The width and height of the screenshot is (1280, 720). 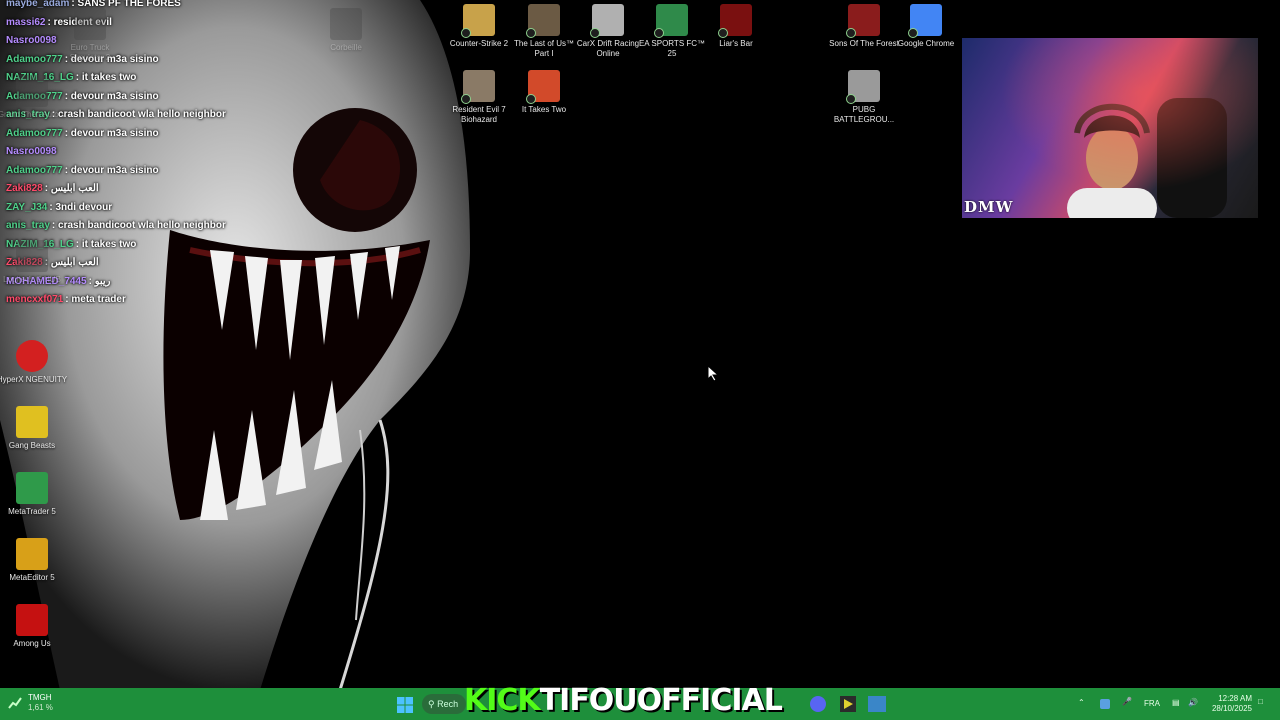 I want to click on desktop-icon-label: CarX Drift Racing Online, so click(x=608, y=48).